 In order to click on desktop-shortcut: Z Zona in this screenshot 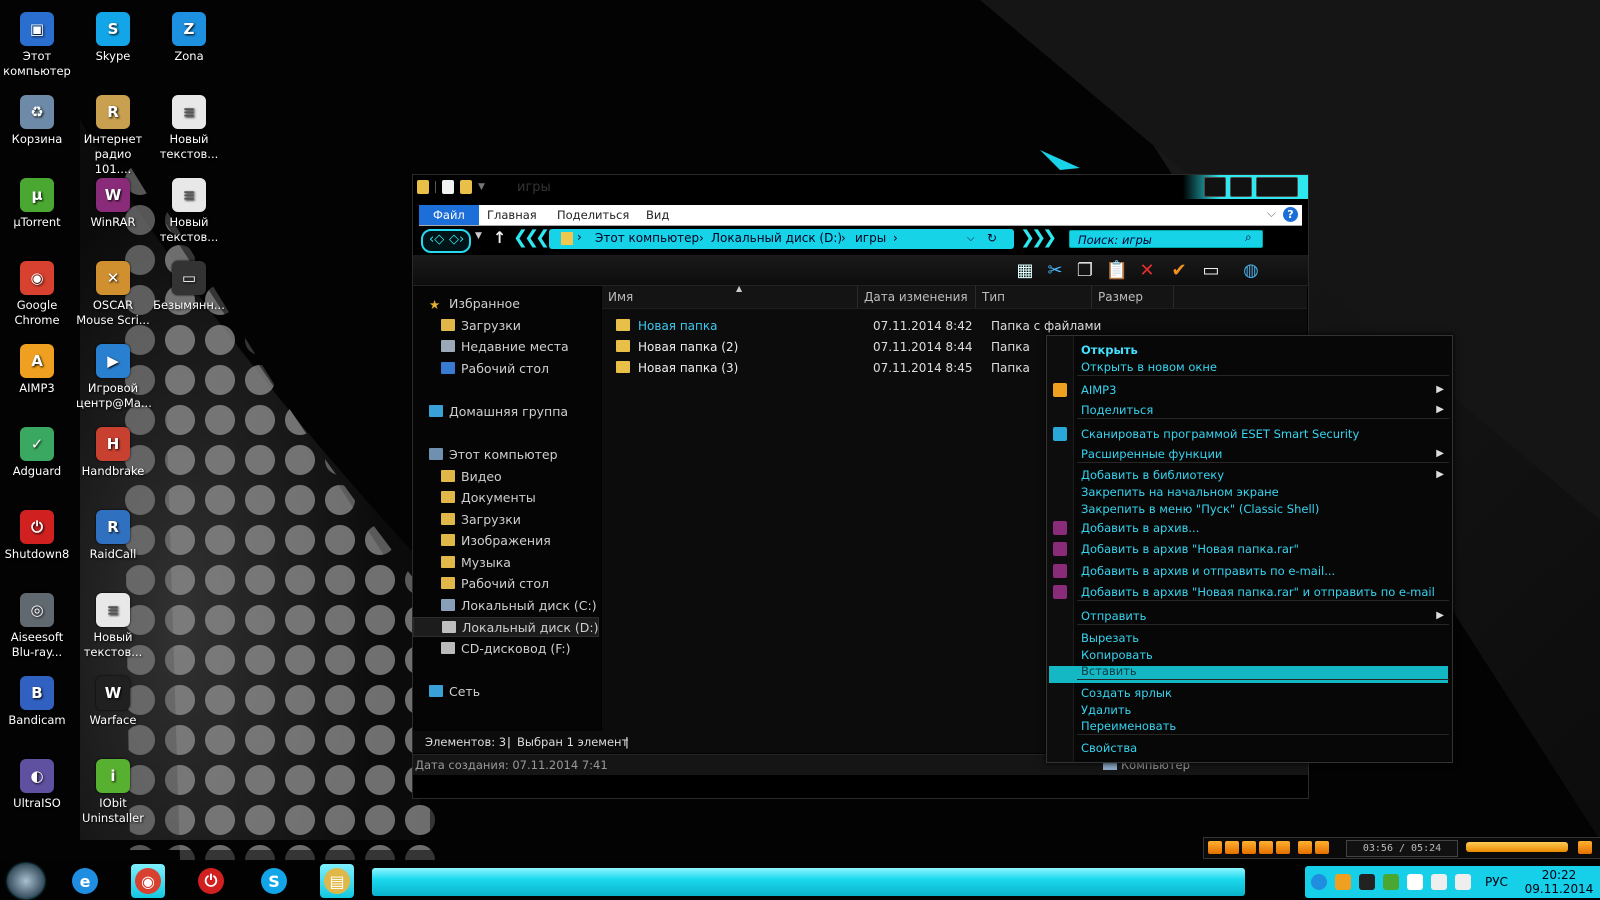, I will do `click(189, 35)`.